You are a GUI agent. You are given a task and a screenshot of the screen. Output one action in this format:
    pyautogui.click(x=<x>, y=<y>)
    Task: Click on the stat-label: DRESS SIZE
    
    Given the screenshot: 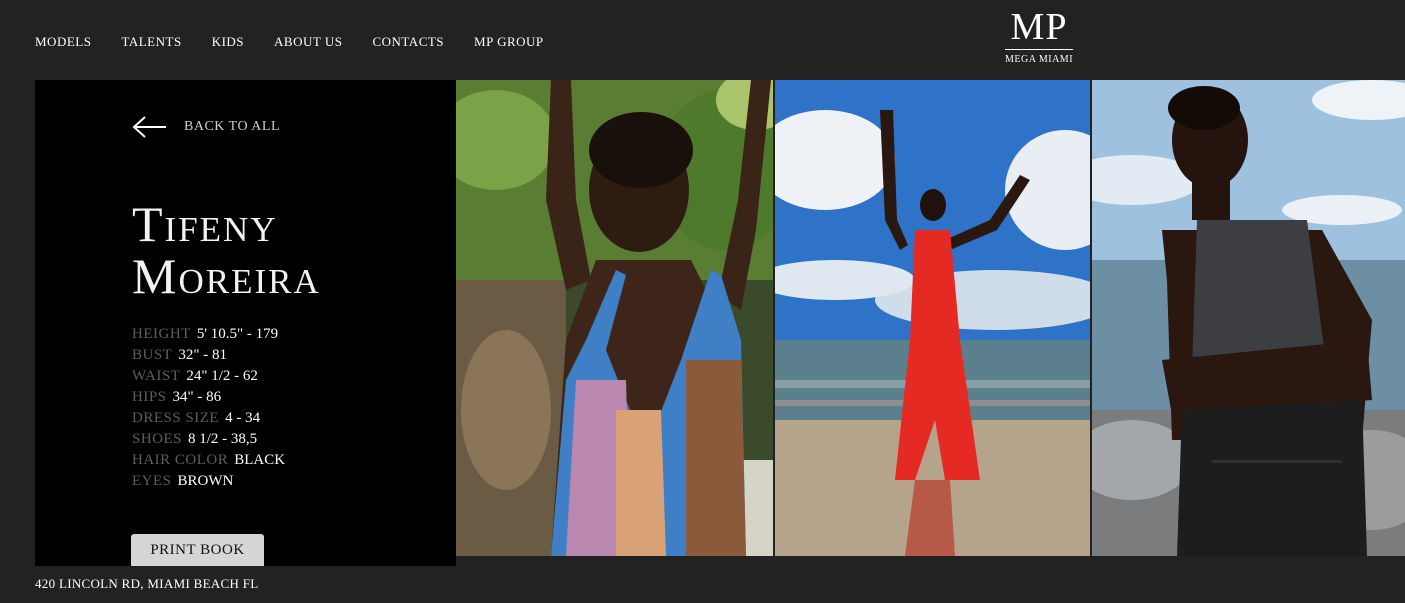 What is the action you would take?
    pyautogui.click(x=176, y=418)
    